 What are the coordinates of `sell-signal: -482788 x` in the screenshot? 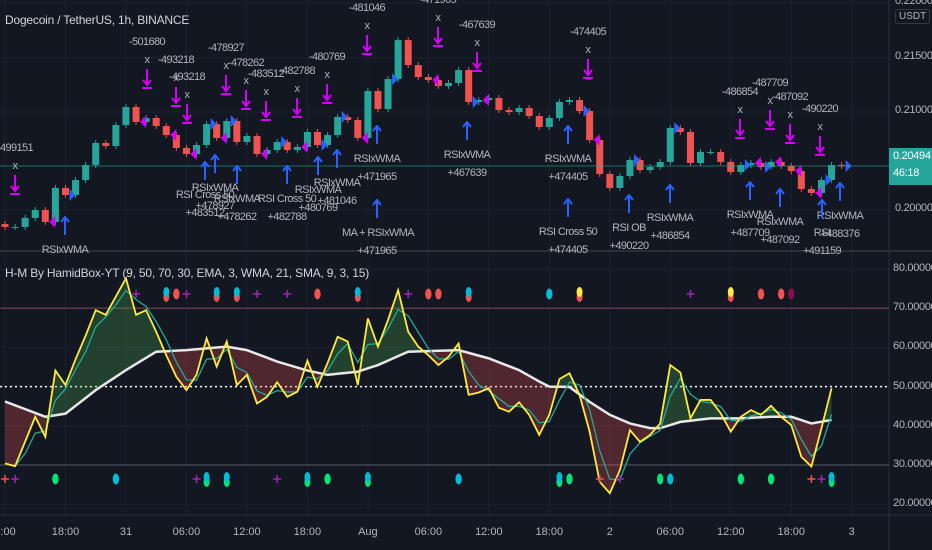 It's located at (297, 91).